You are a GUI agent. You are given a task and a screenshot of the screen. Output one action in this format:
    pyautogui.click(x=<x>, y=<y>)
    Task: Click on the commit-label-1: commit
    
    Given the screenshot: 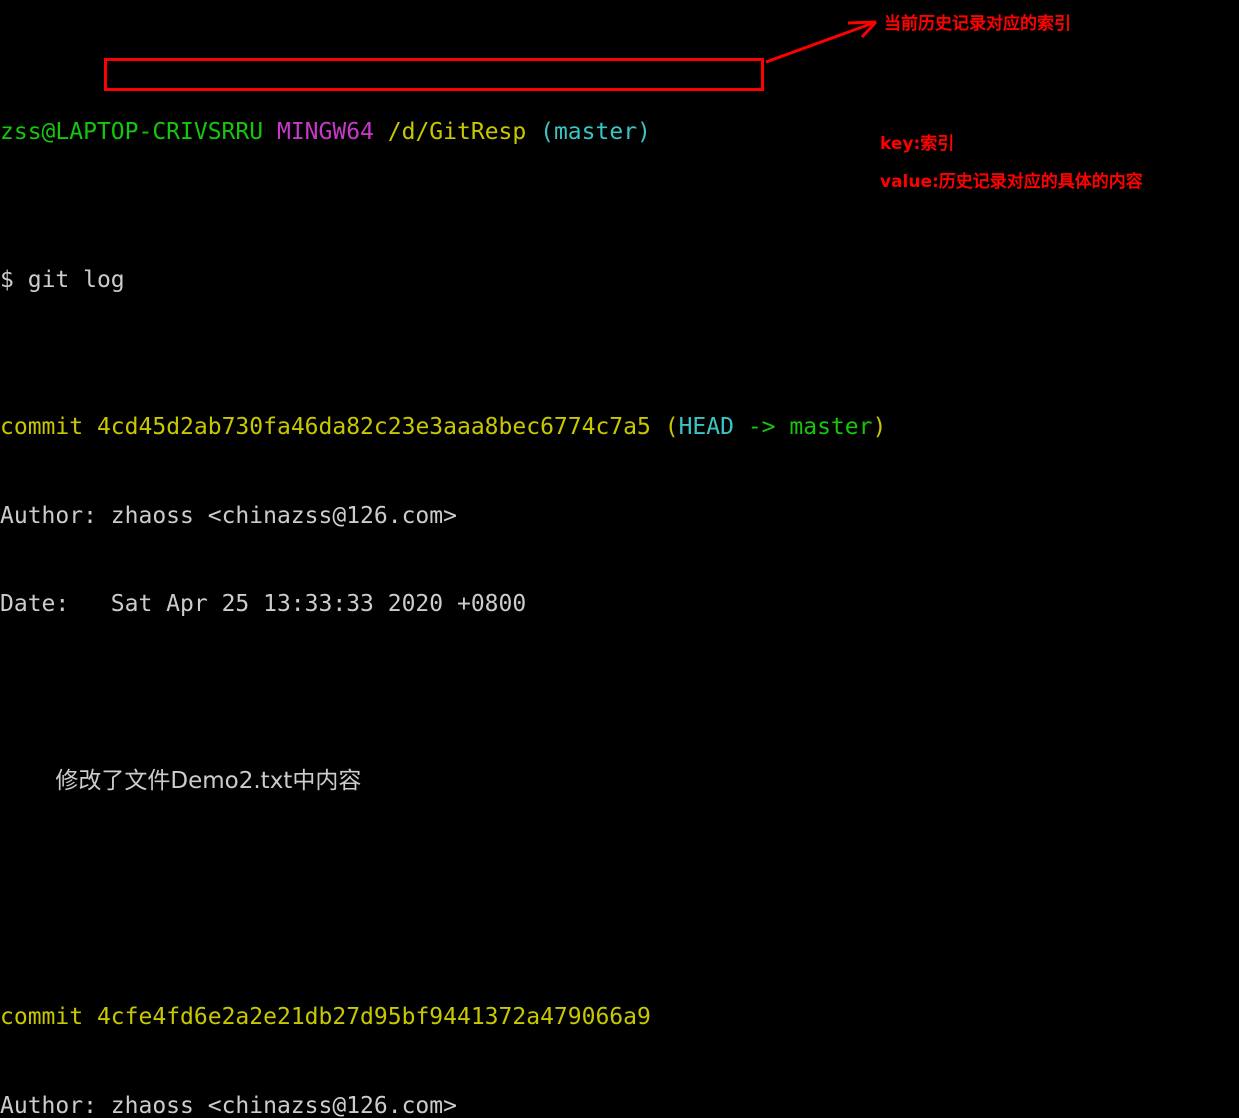 What is the action you would take?
    pyautogui.click(x=41, y=427)
    